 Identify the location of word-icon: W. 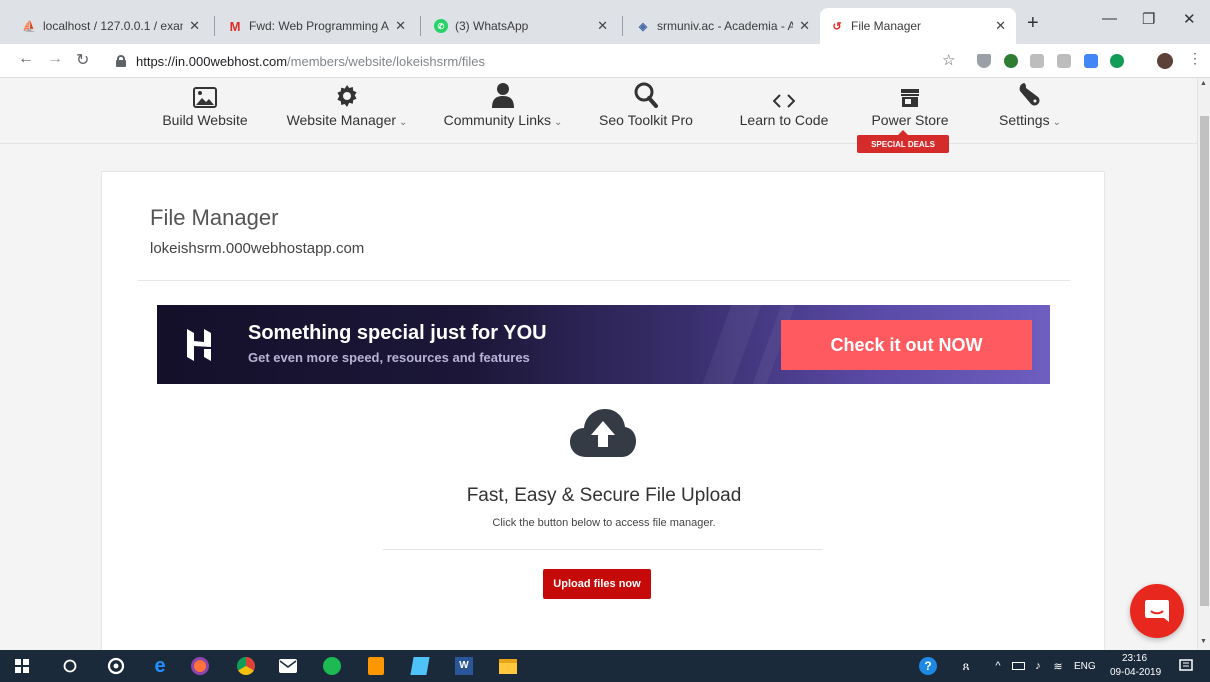
(464, 666).